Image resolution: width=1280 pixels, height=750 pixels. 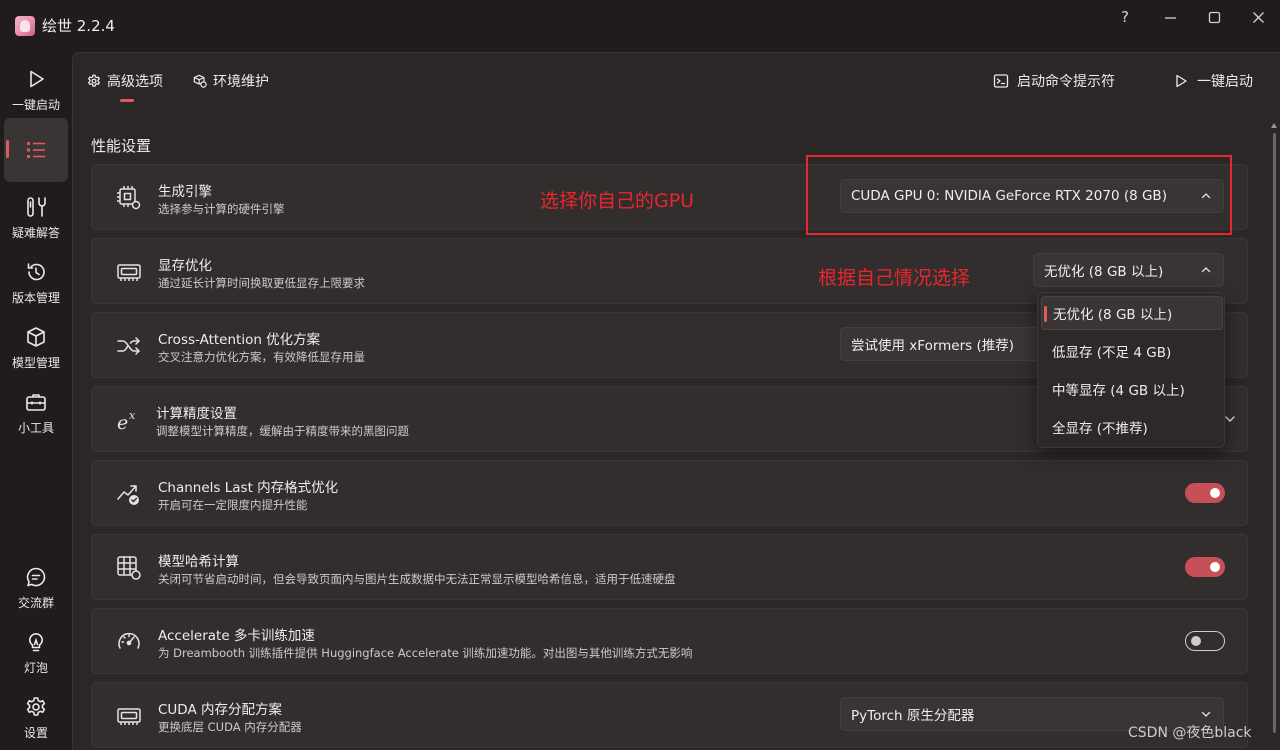 I want to click on title-bar: 绘世 2.2.4 ?, so click(x=640, y=26).